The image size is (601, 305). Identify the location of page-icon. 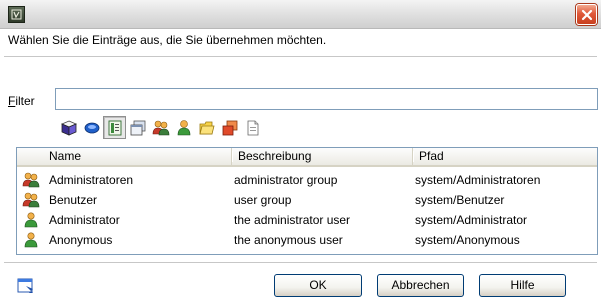
(114, 127).